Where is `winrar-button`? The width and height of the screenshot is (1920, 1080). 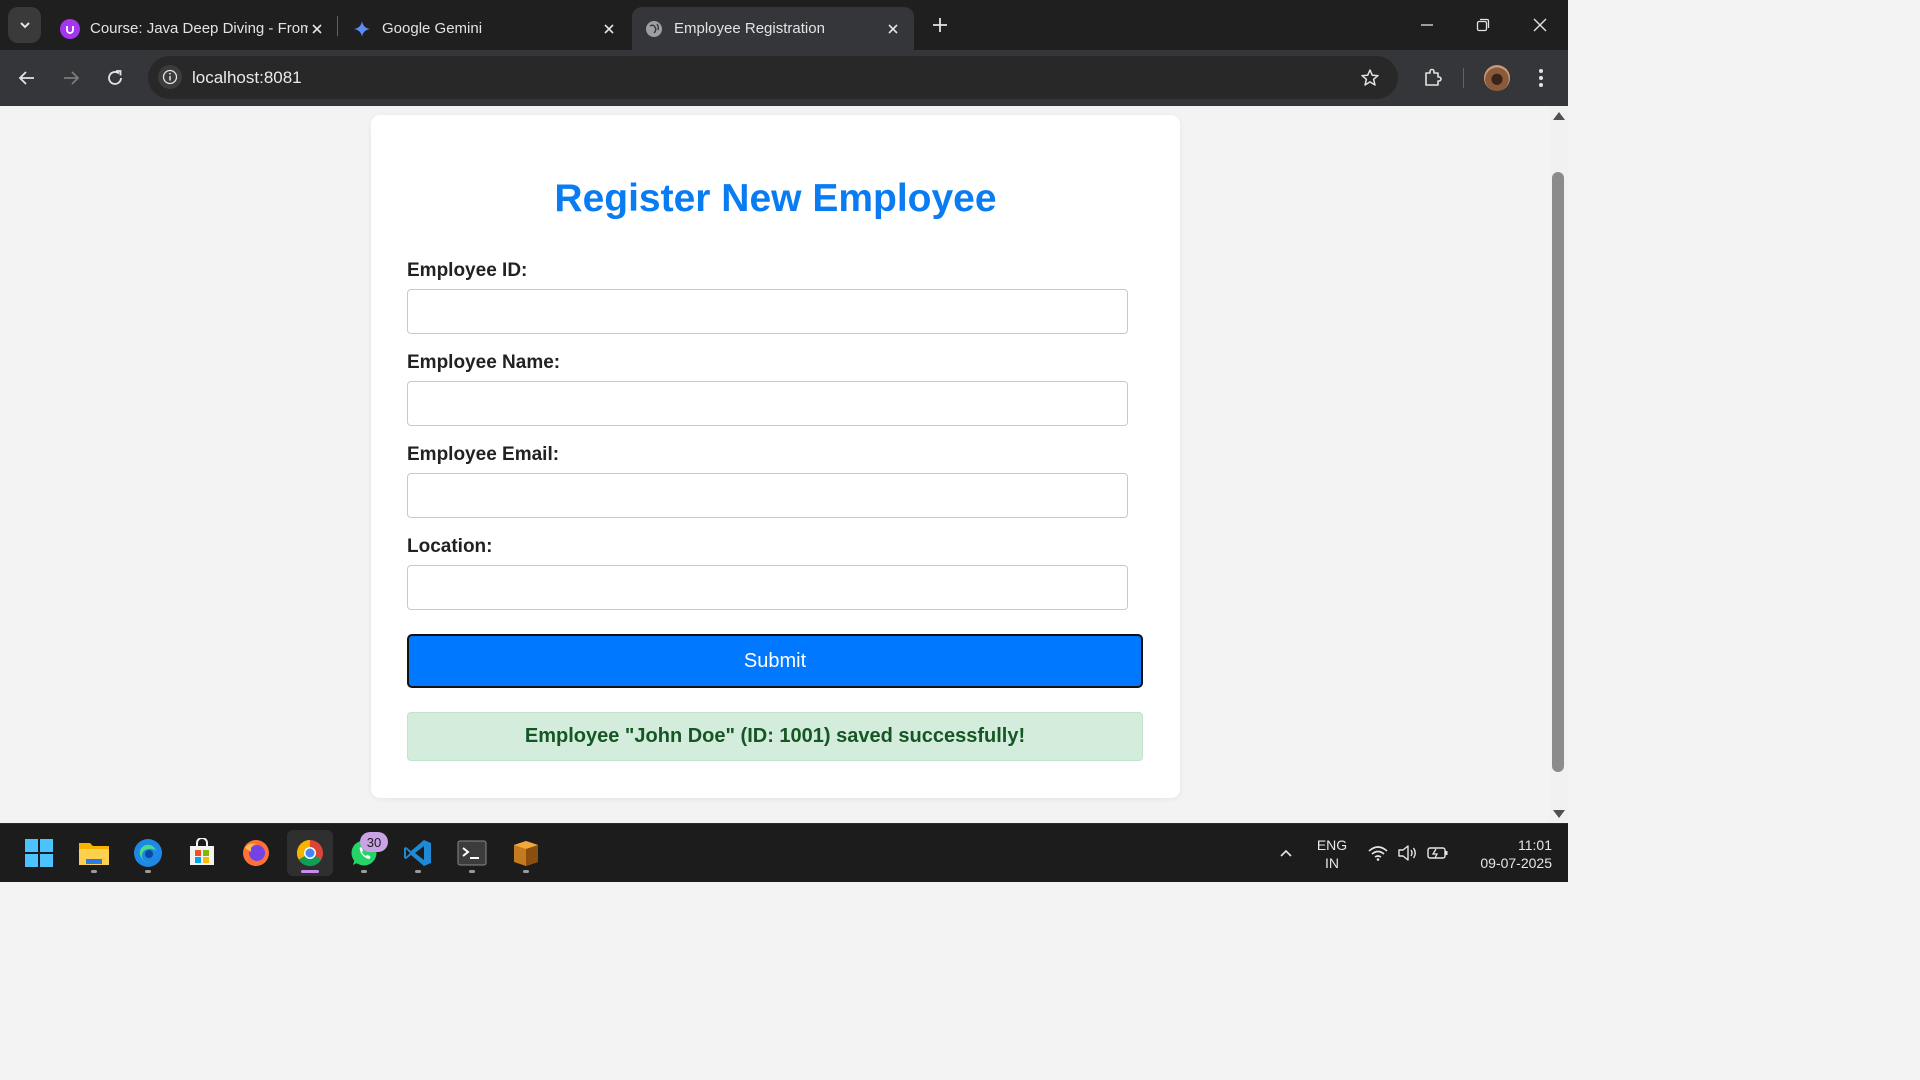
winrar-button is located at coordinates (526, 853).